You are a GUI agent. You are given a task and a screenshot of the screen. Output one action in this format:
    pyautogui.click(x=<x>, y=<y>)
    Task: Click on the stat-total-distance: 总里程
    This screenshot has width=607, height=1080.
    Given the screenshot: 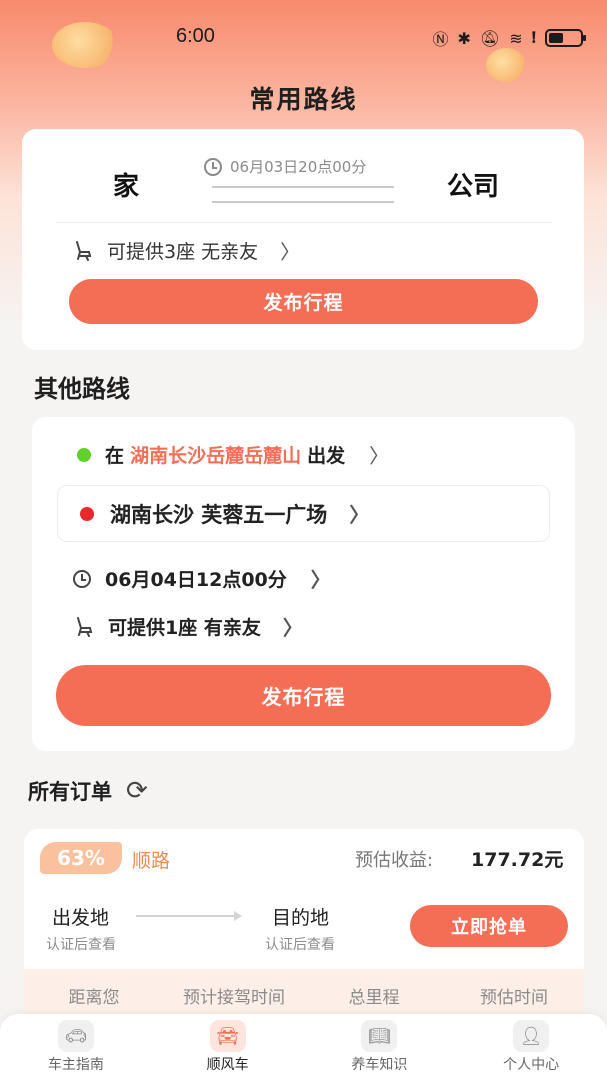 What is the action you would take?
    pyautogui.click(x=374, y=998)
    